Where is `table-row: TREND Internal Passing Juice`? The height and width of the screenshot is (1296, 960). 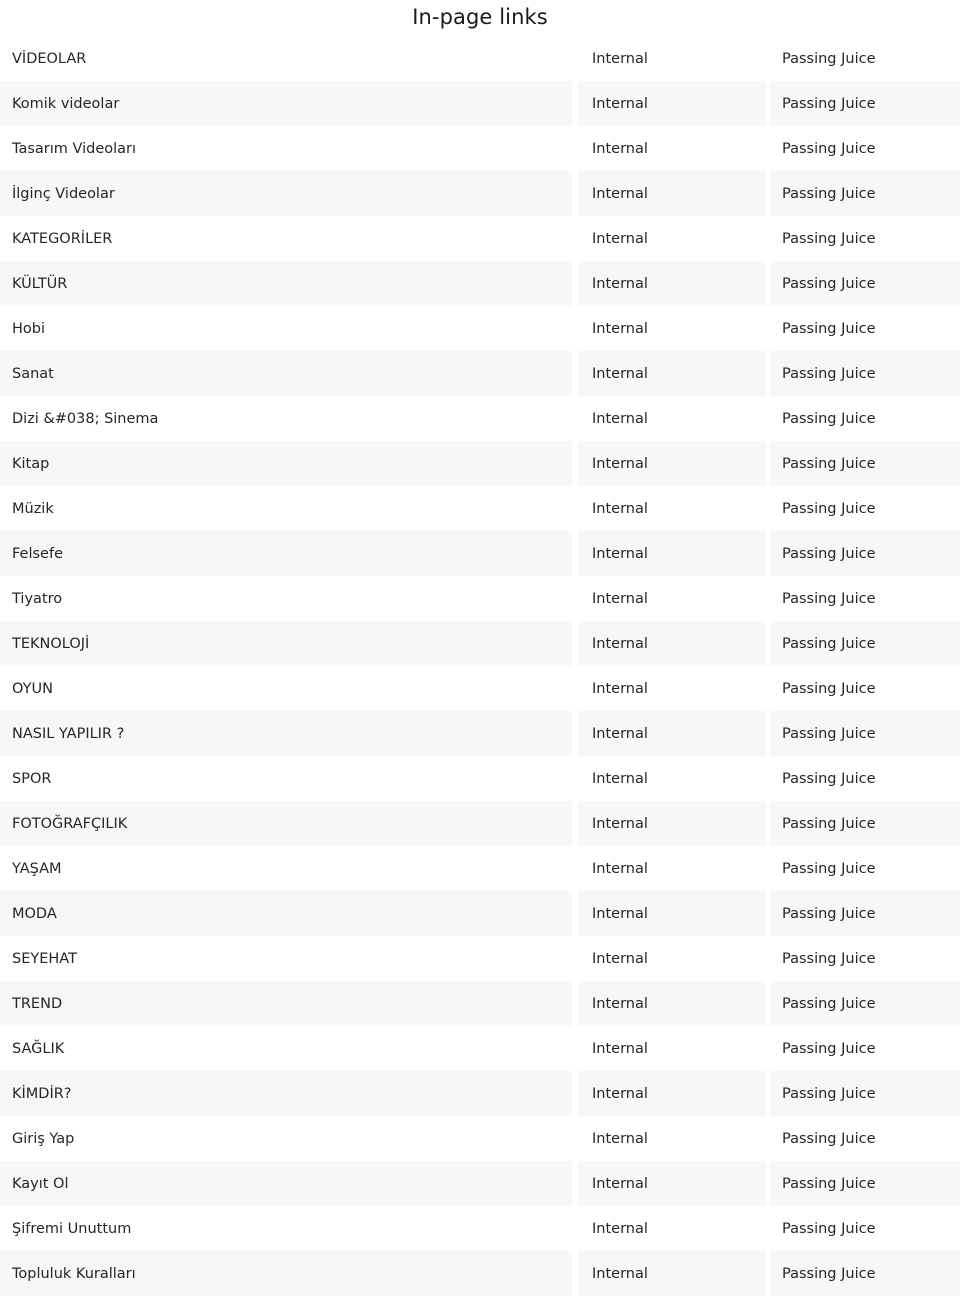 table-row: TREND Internal Passing Juice is located at coordinates (480, 1003).